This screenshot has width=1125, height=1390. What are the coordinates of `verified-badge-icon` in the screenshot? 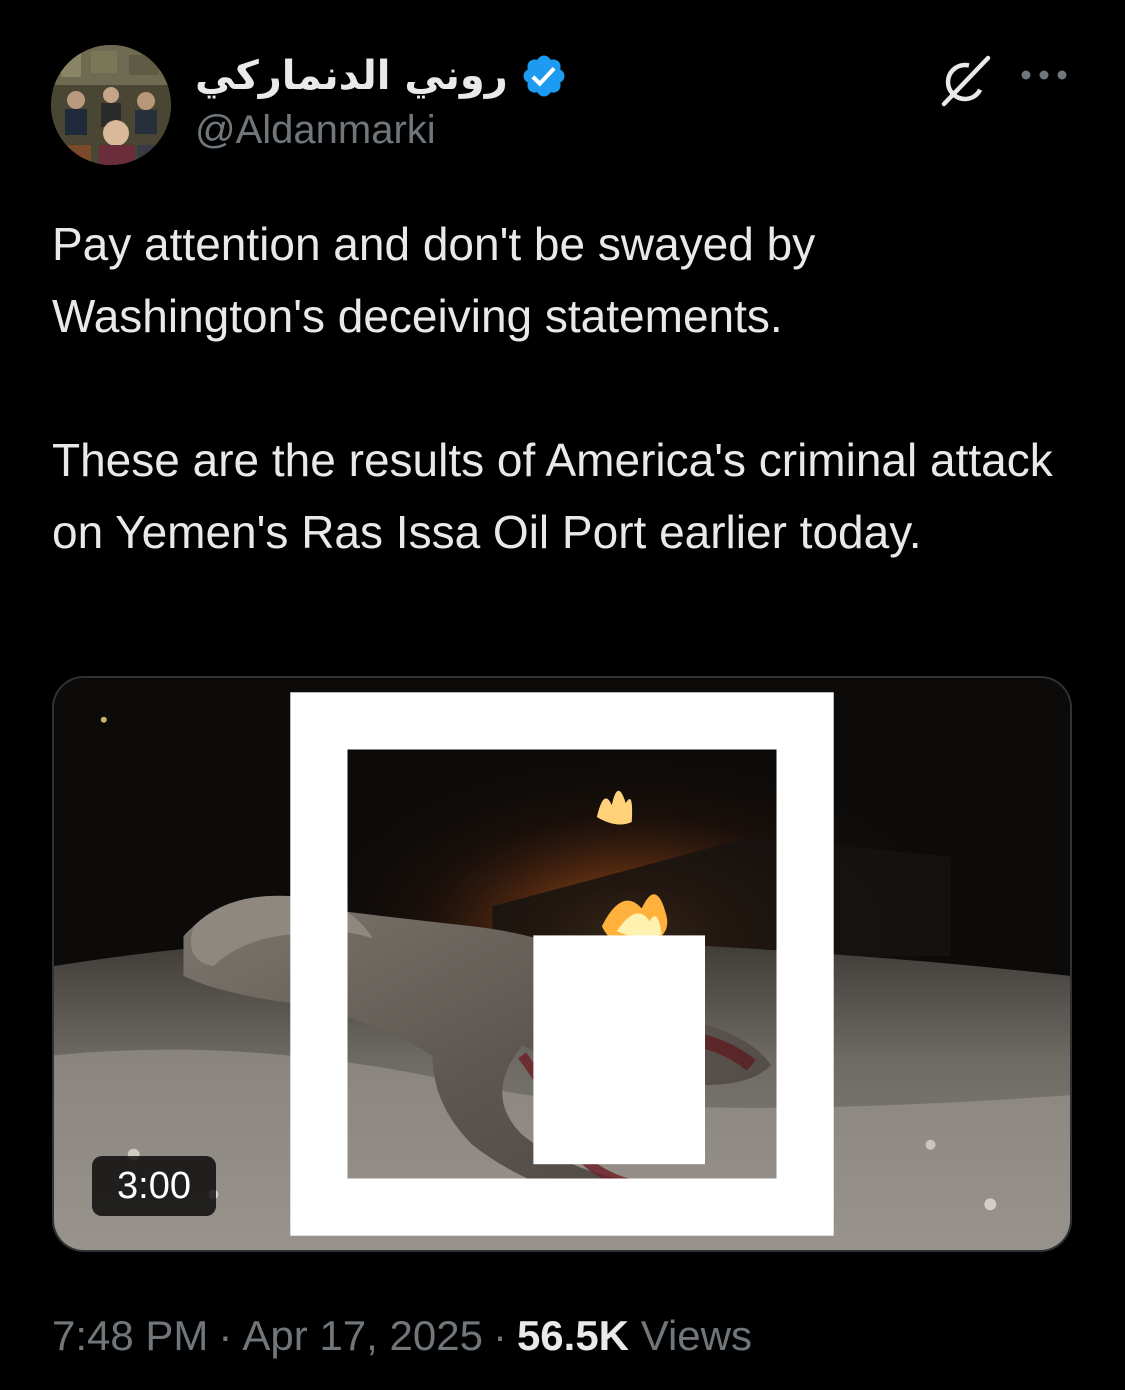 It's located at (544, 76).